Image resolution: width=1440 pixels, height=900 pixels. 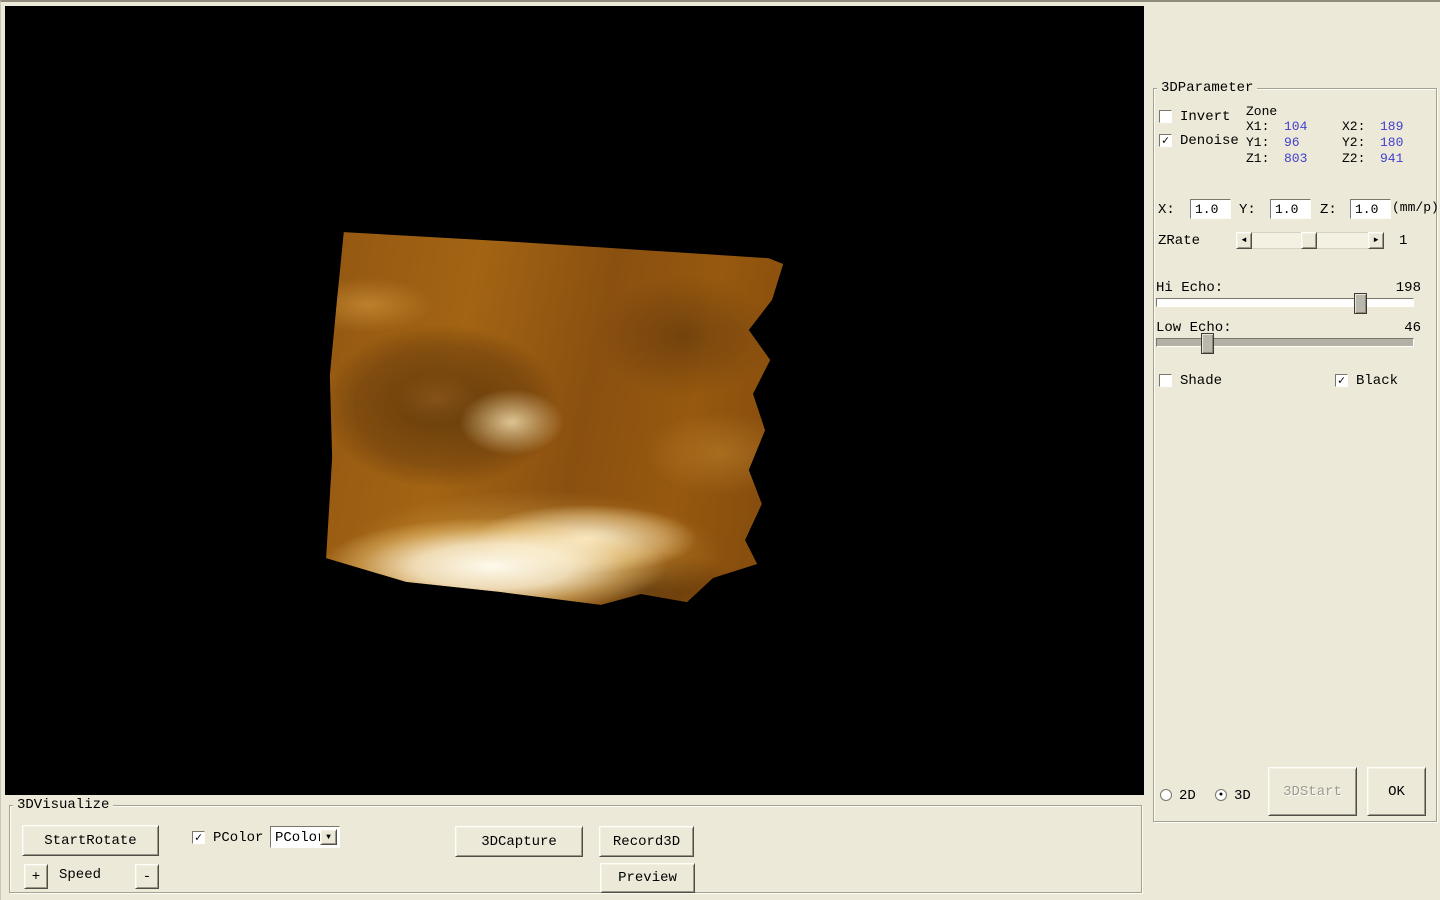 What do you see at coordinates (1354, 142) in the screenshot?
I see `zone-y2-label: Y2:` at bounding box center [1354, 142].